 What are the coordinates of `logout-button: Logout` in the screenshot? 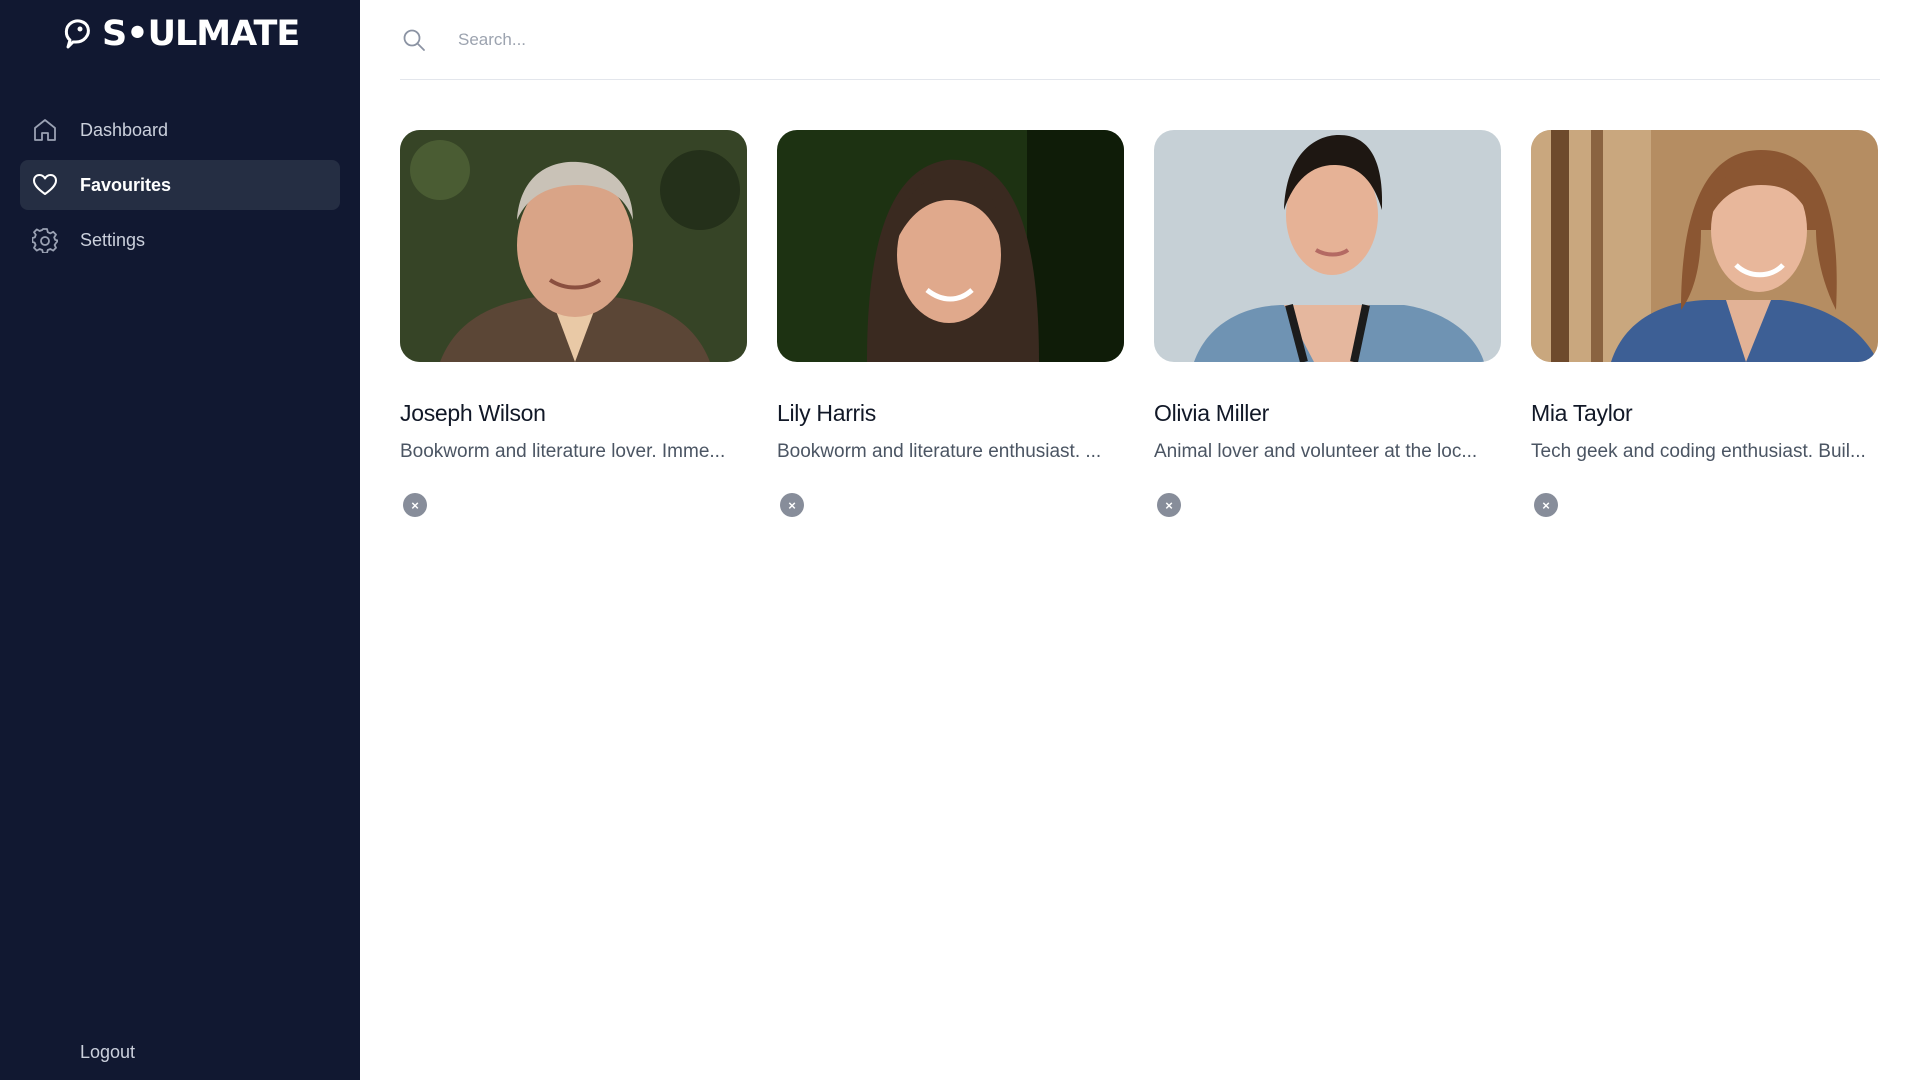 It's located at (83, 1052).